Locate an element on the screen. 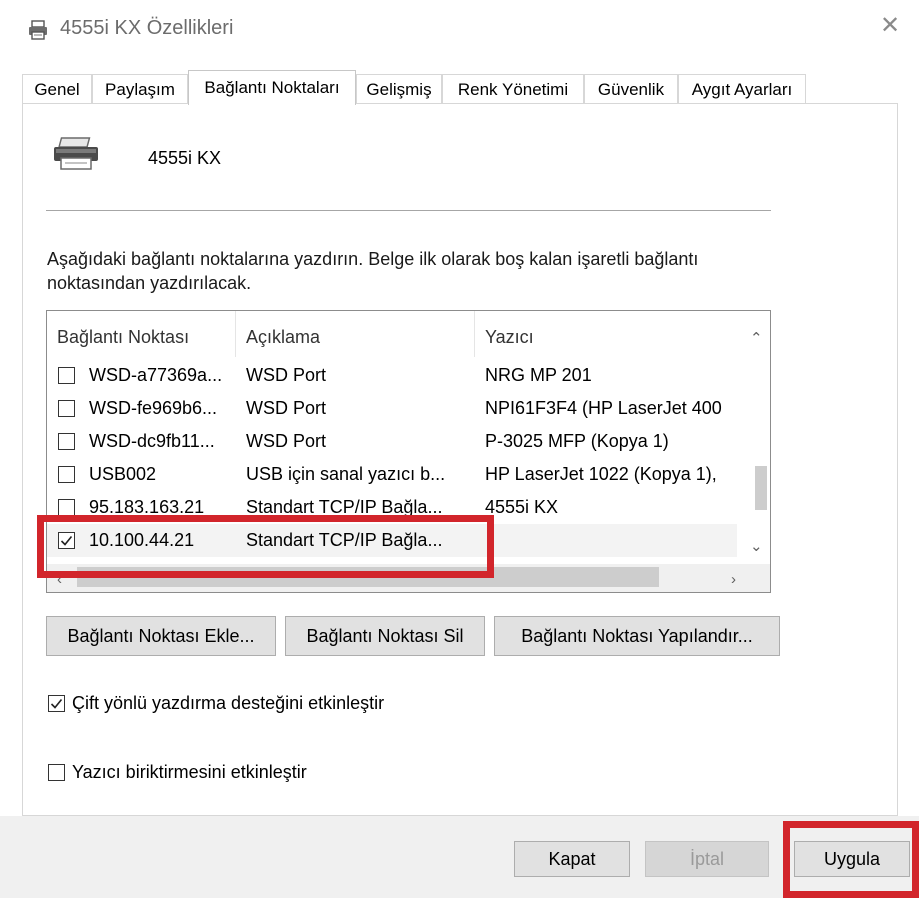 This screenshot has width=919, height=898. column-header-port: Bağlantı Noktası is located at coordinates (141, 334).